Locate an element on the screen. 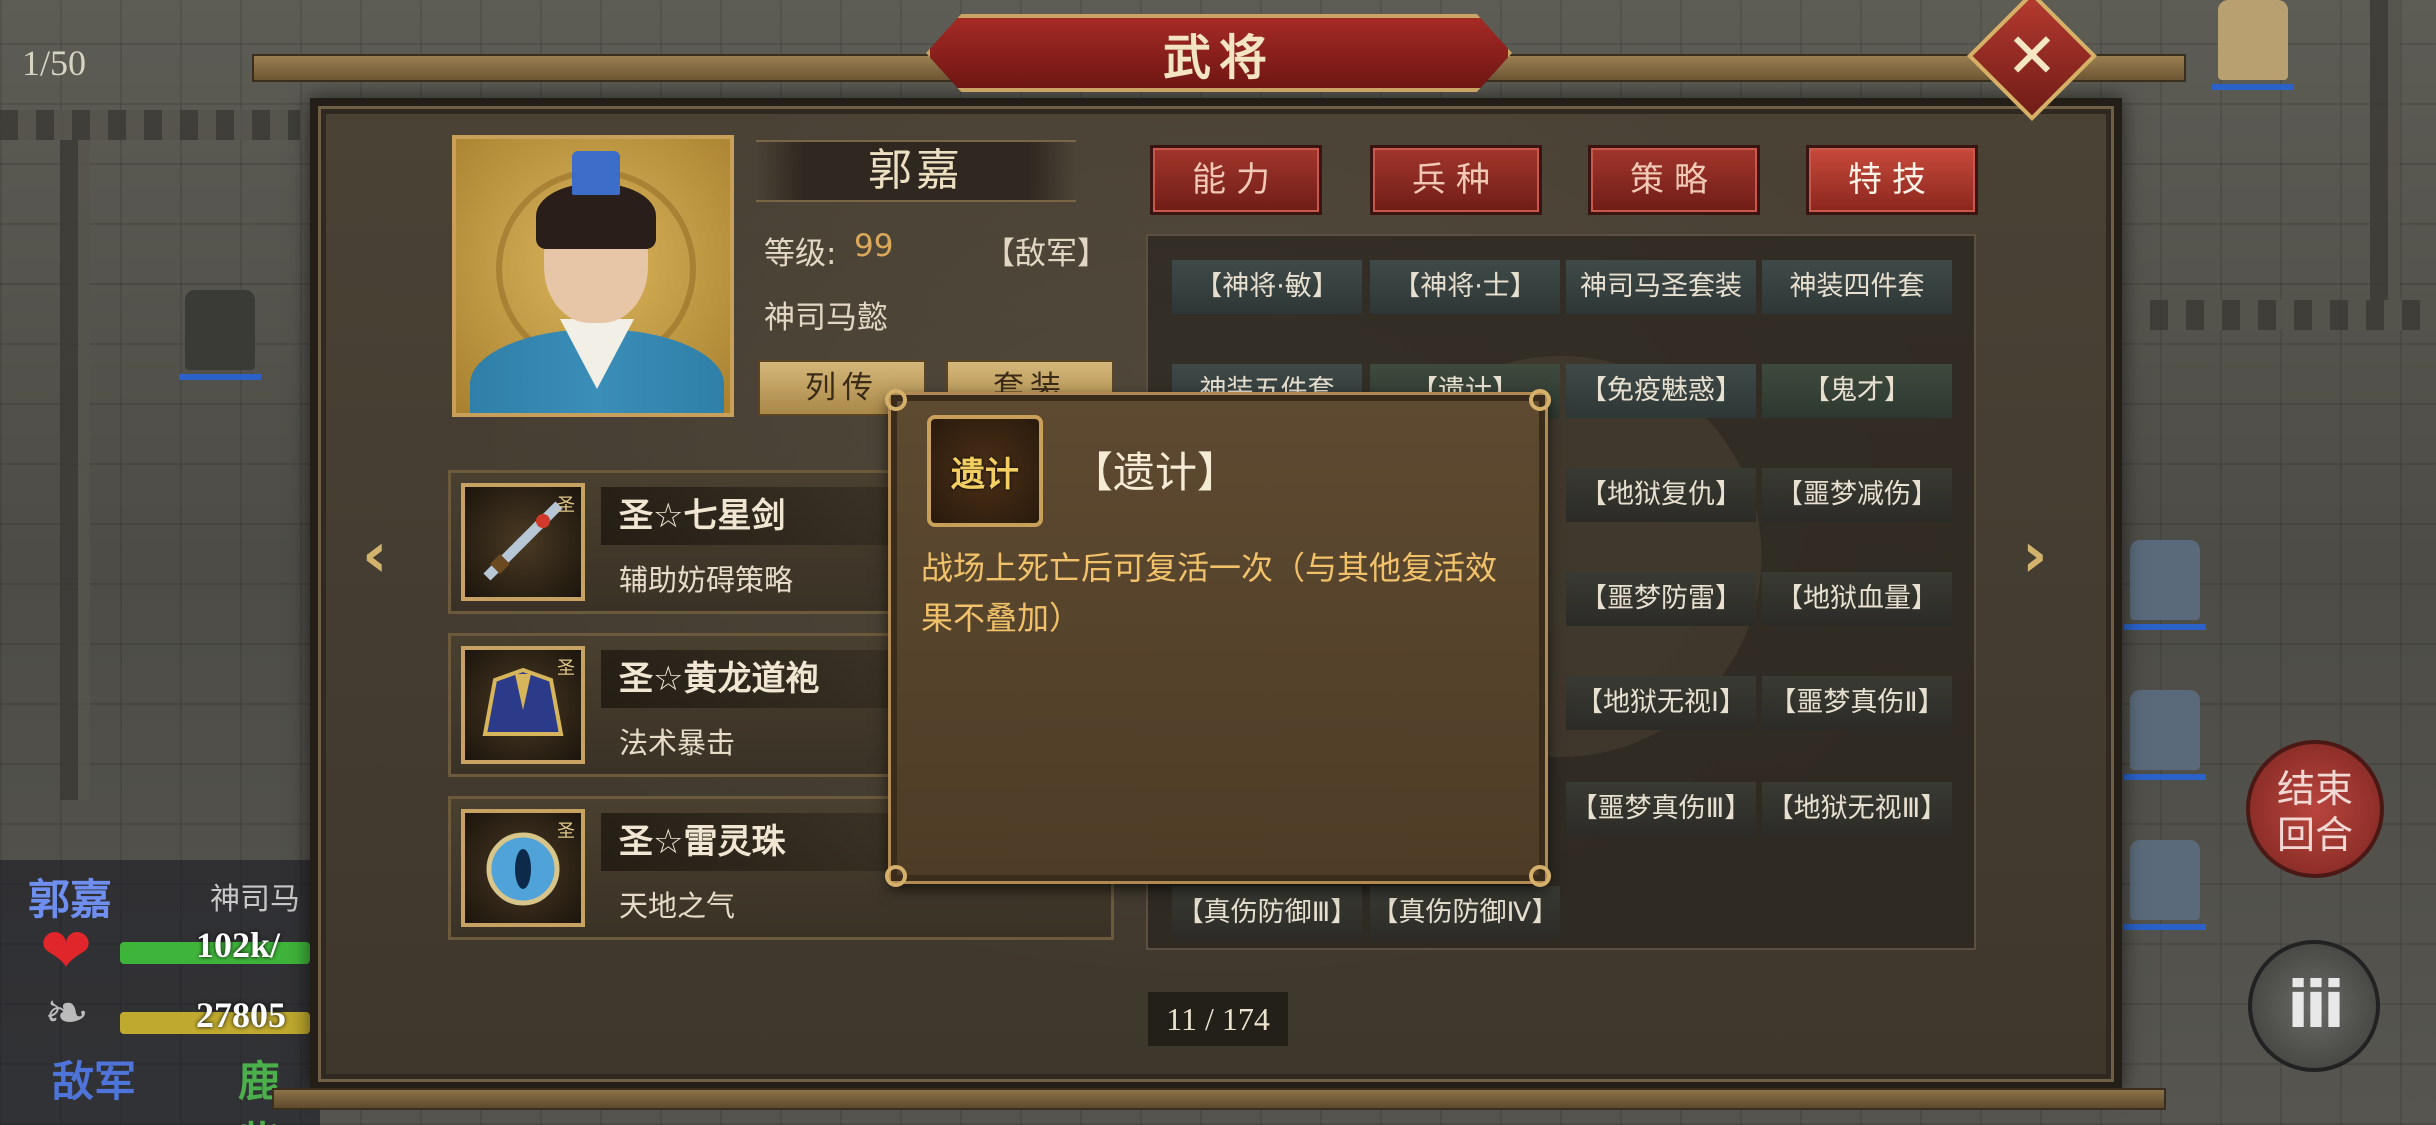 The image size is (2436, 1125). equipment-name: 圣☆雷灵珠 is located at coordinates (746, 842).